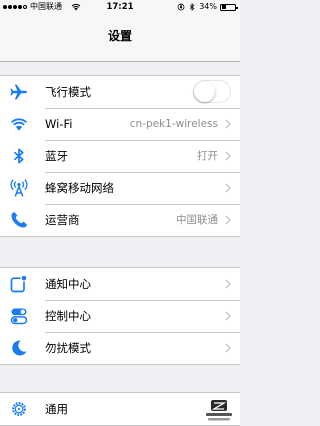  I want to click on settings-row-do-not-disturb: 勿扰模式, so click(120, 348).